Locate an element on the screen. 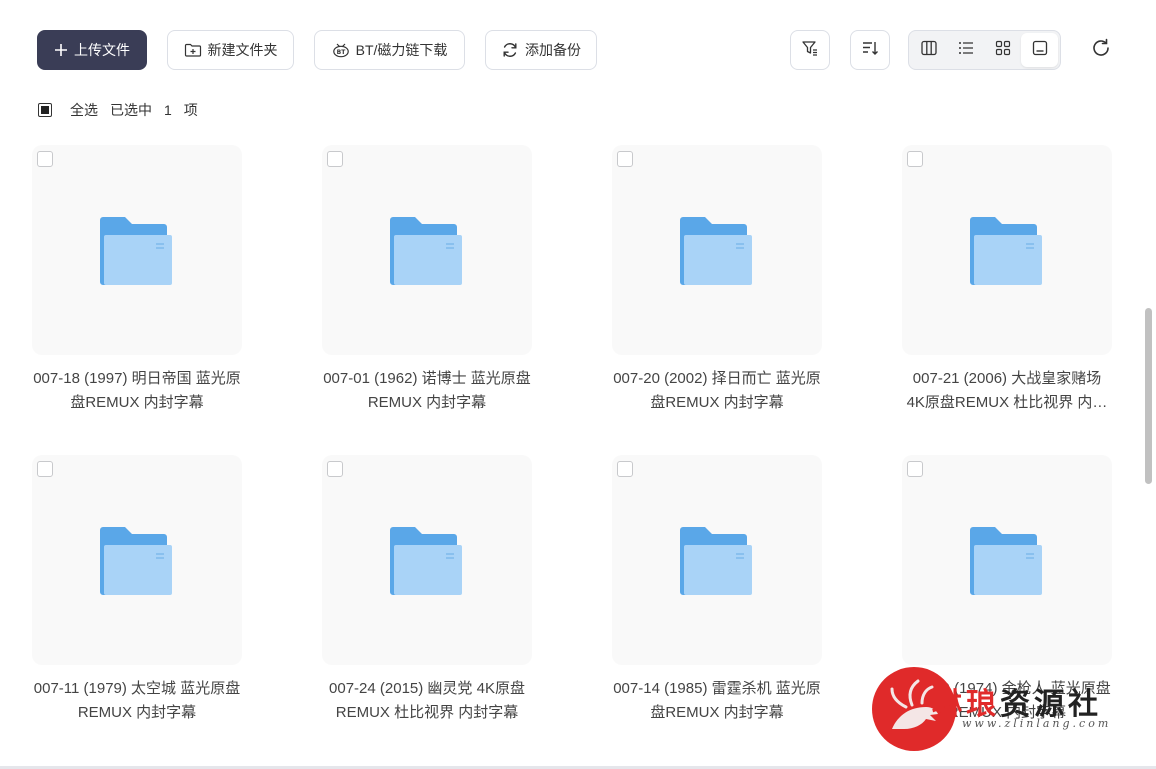 Image resolution: width=1156 pixels, height=769 pixels. toolbar: 上传文件 新建文件夹 BT BT/磁力链下载 添加备份 is located at coordinates (578, 50).